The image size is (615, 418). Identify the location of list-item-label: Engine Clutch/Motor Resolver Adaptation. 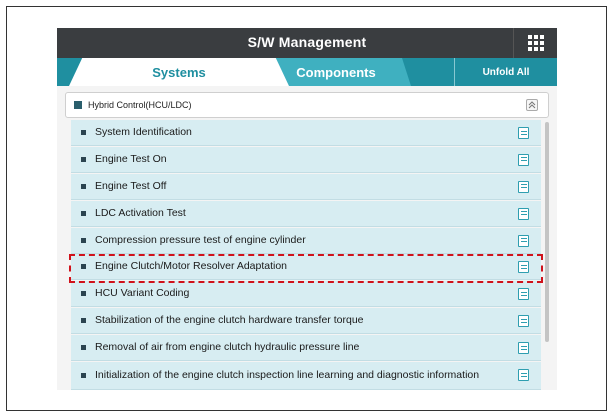
(191, 266).